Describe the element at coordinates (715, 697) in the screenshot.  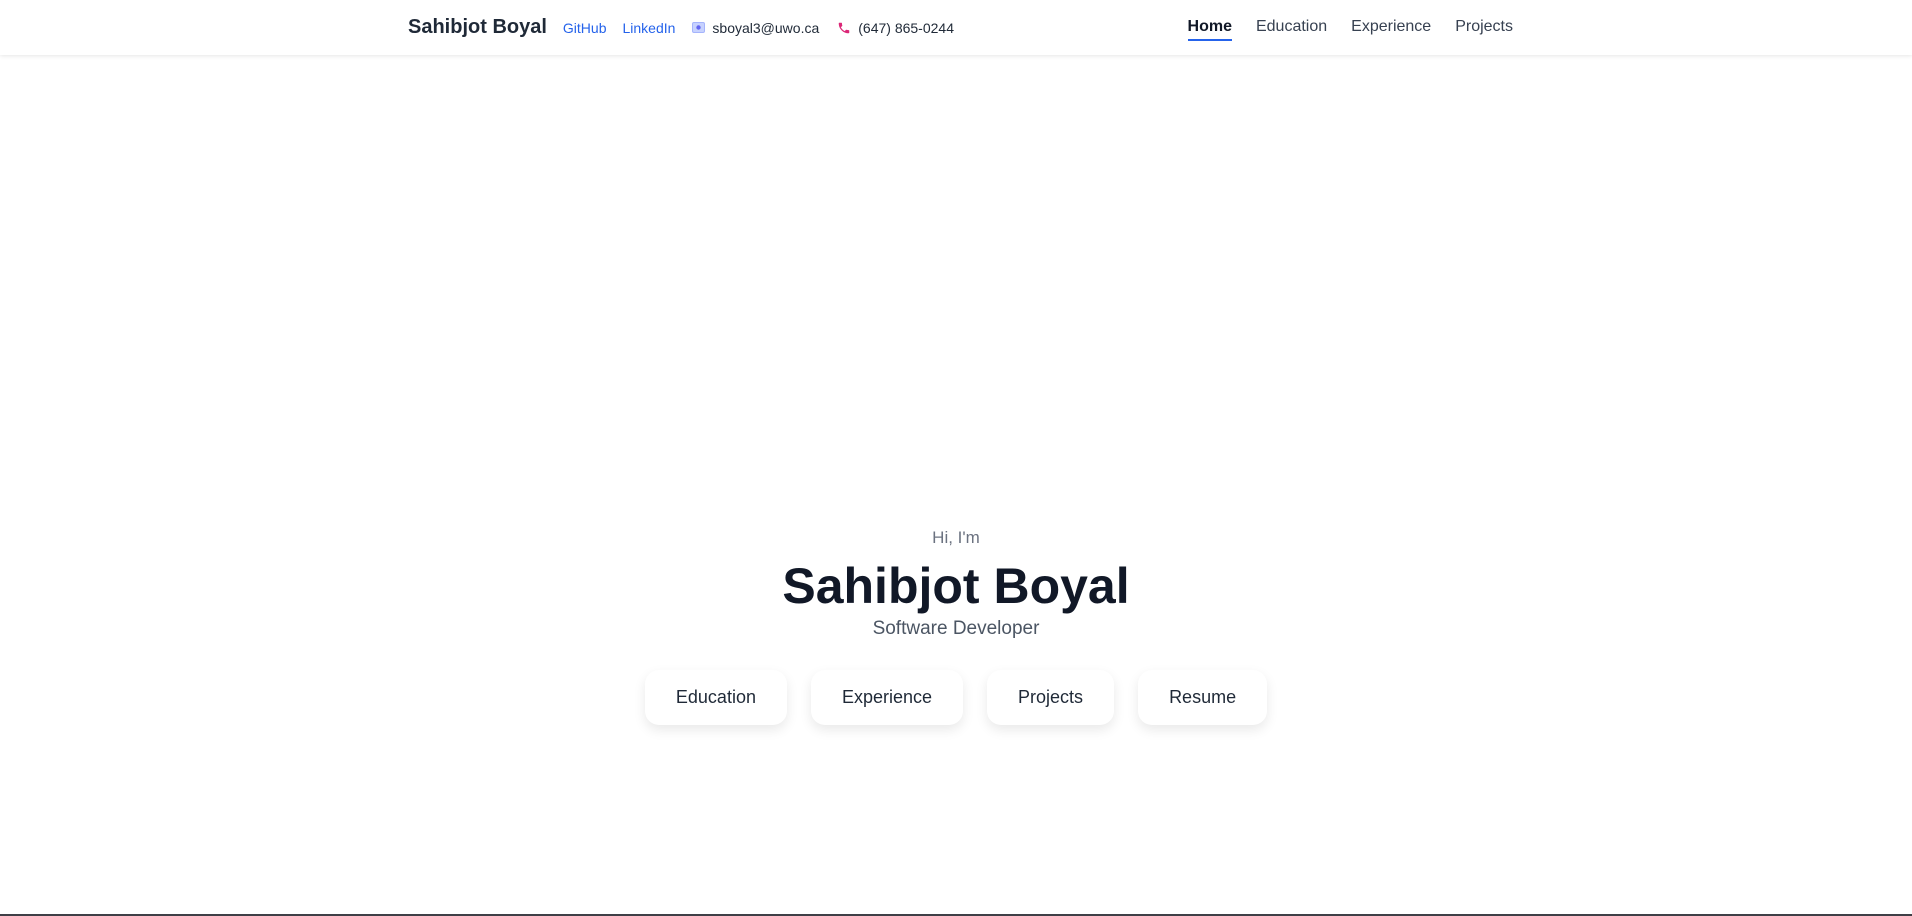
I see `education-button: Education` at that location.